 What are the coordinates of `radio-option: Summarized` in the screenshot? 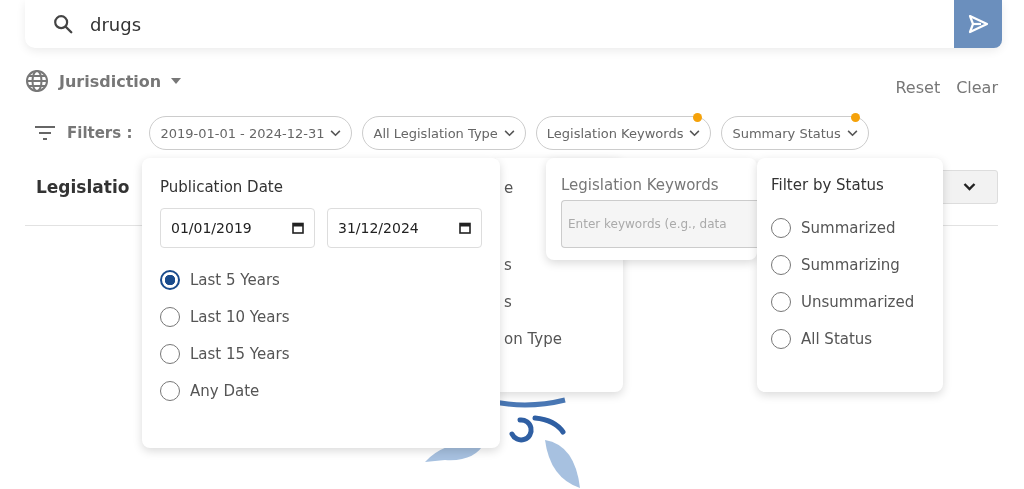 It's located at (850, 228).